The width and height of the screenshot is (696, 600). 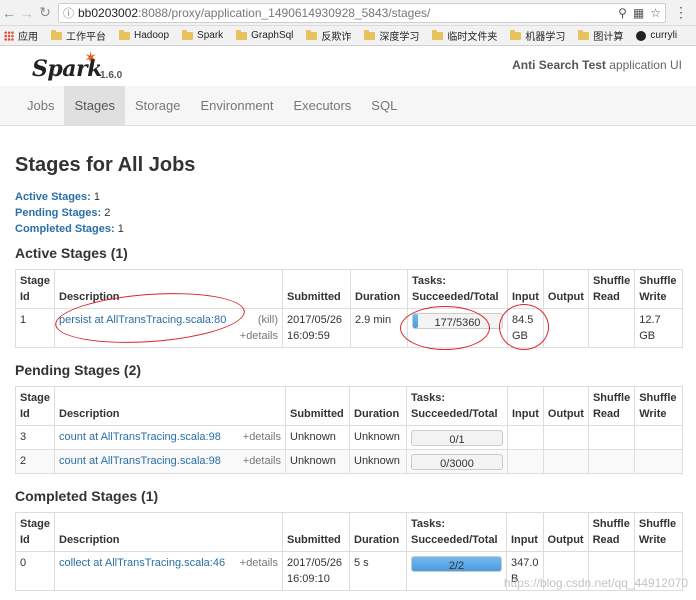 What do you see at coordinates (641, 35) in the screenshot?
I see `github-icon` at bounding box center [641, 35].